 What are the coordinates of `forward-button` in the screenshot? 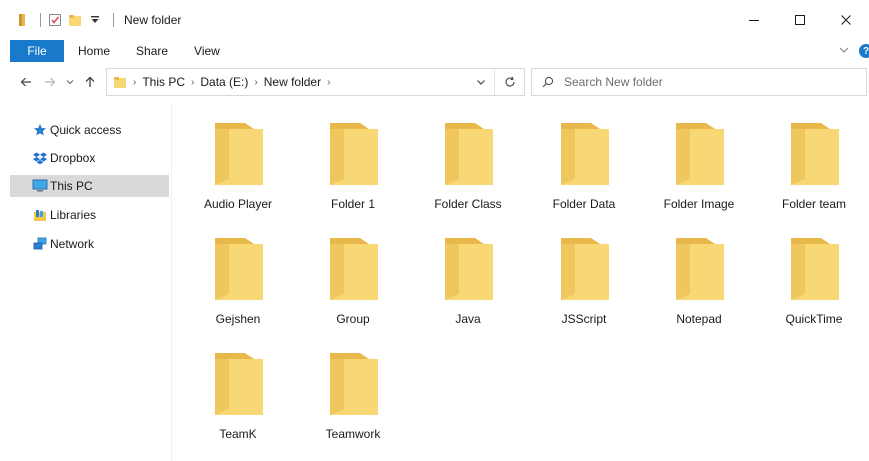 It's located at (50, 82).